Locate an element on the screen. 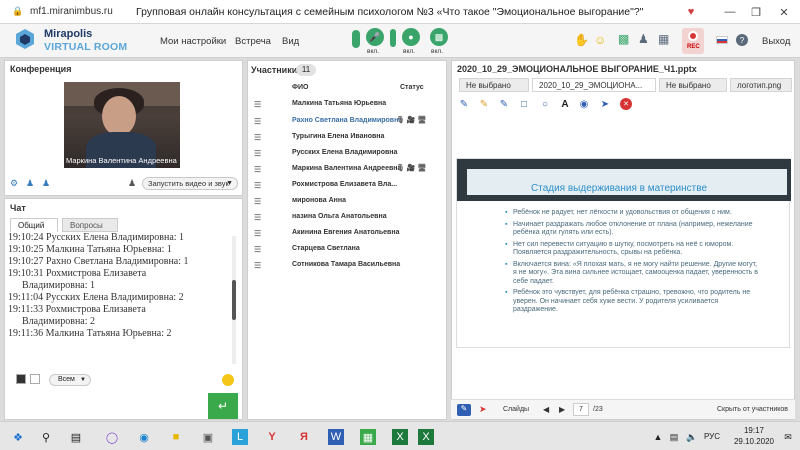  tray-arrow-icon: ▲ is located at coordinates (658, 437).